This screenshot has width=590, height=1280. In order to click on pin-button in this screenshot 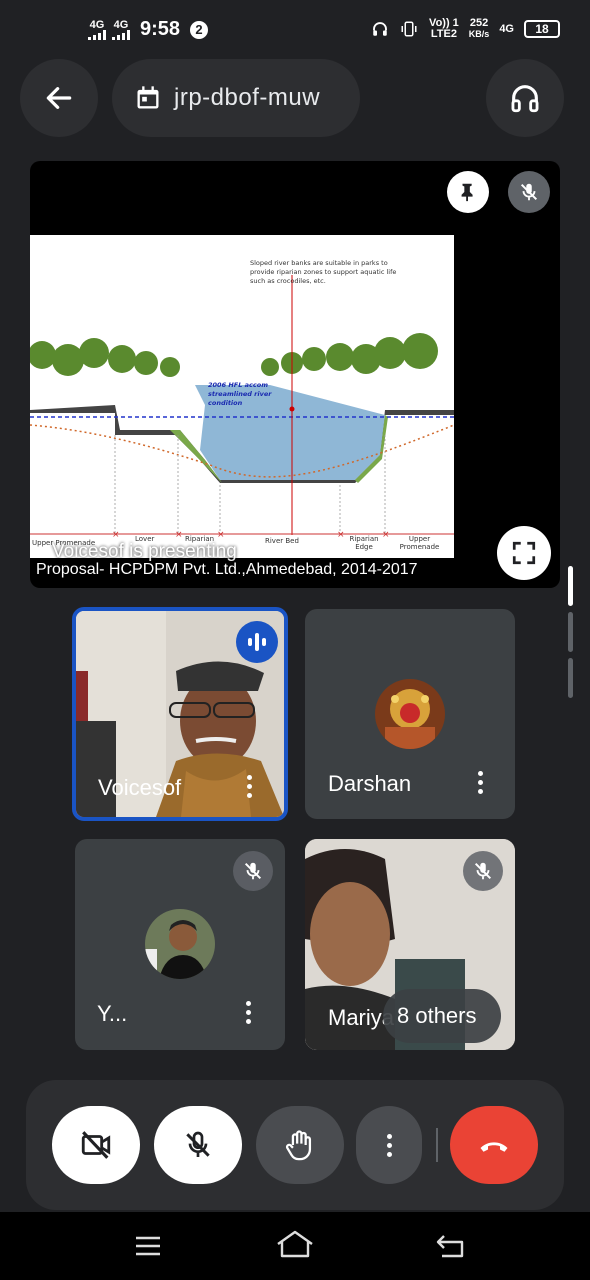, I will do `click(468, 192)`.